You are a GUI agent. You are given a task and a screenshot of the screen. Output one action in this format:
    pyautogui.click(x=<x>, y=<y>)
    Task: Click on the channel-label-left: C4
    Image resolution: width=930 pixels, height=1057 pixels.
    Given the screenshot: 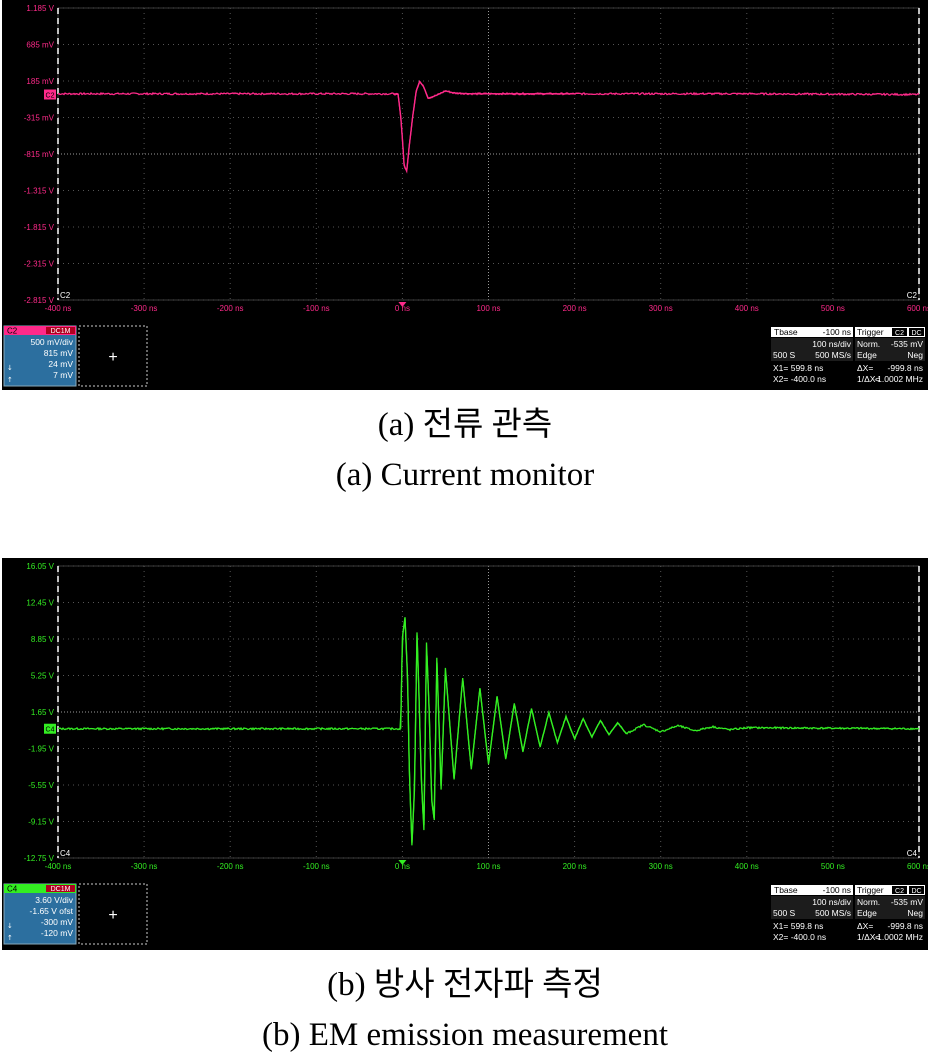 What is the action you would take?
    pyautogui.click(x=65, y=853)
    